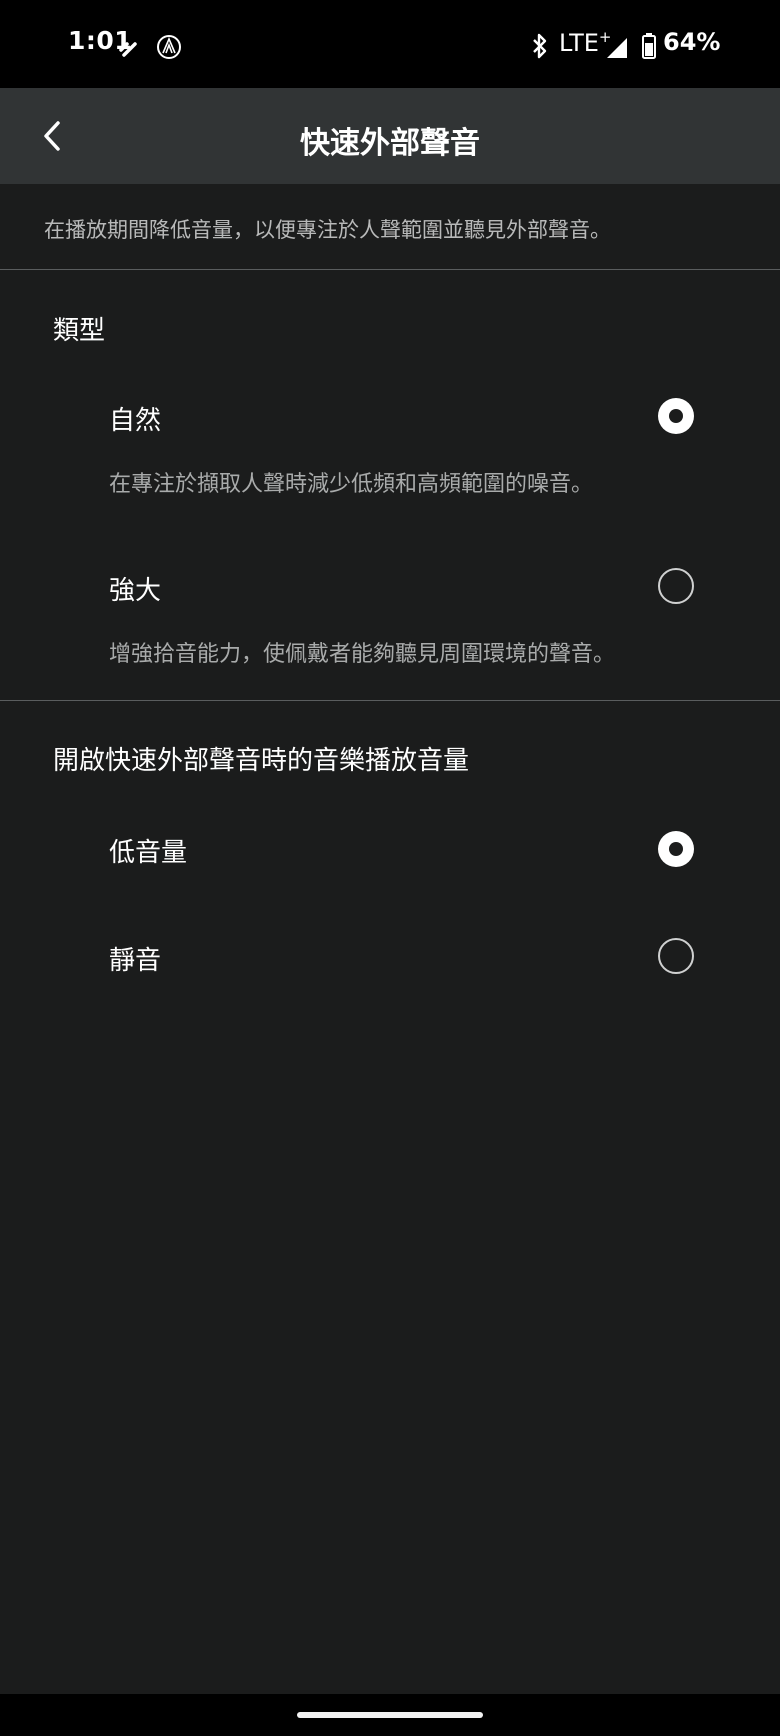  I want to click on app-bar: 快速外部聲音, so click(390, 136).